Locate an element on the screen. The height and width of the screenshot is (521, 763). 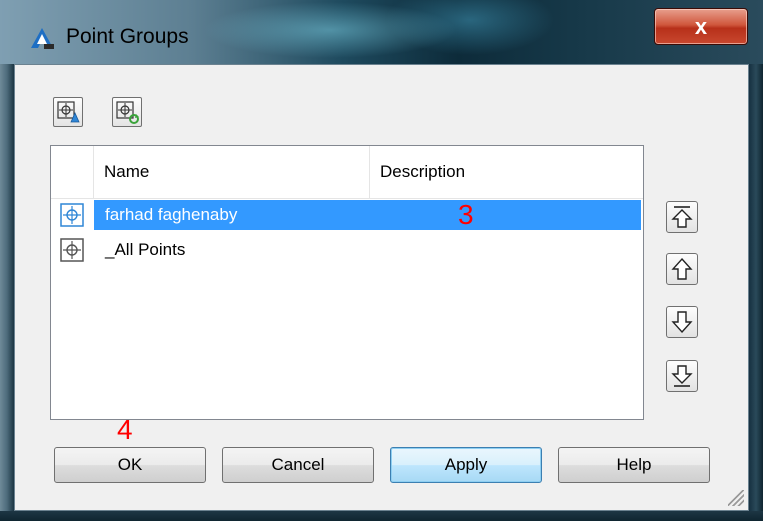
move-down-button is located at coordinates (682, 322).